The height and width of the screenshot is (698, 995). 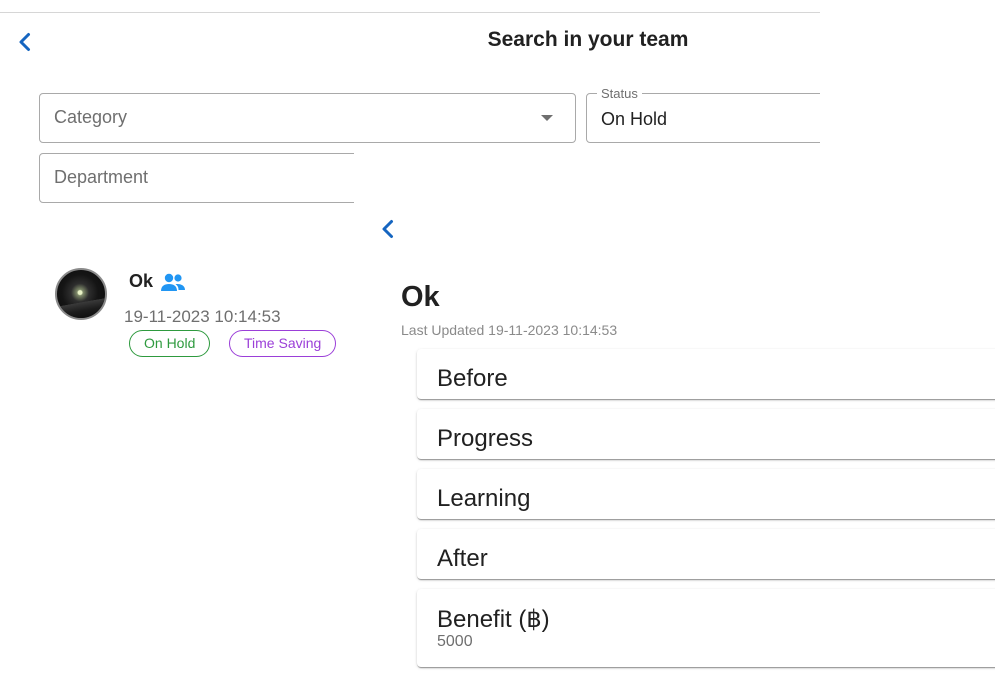 What do you see at coordinates (634, 119) in the screenshot?
I see `status-value: On Hold` at bounding box center [634, 119].